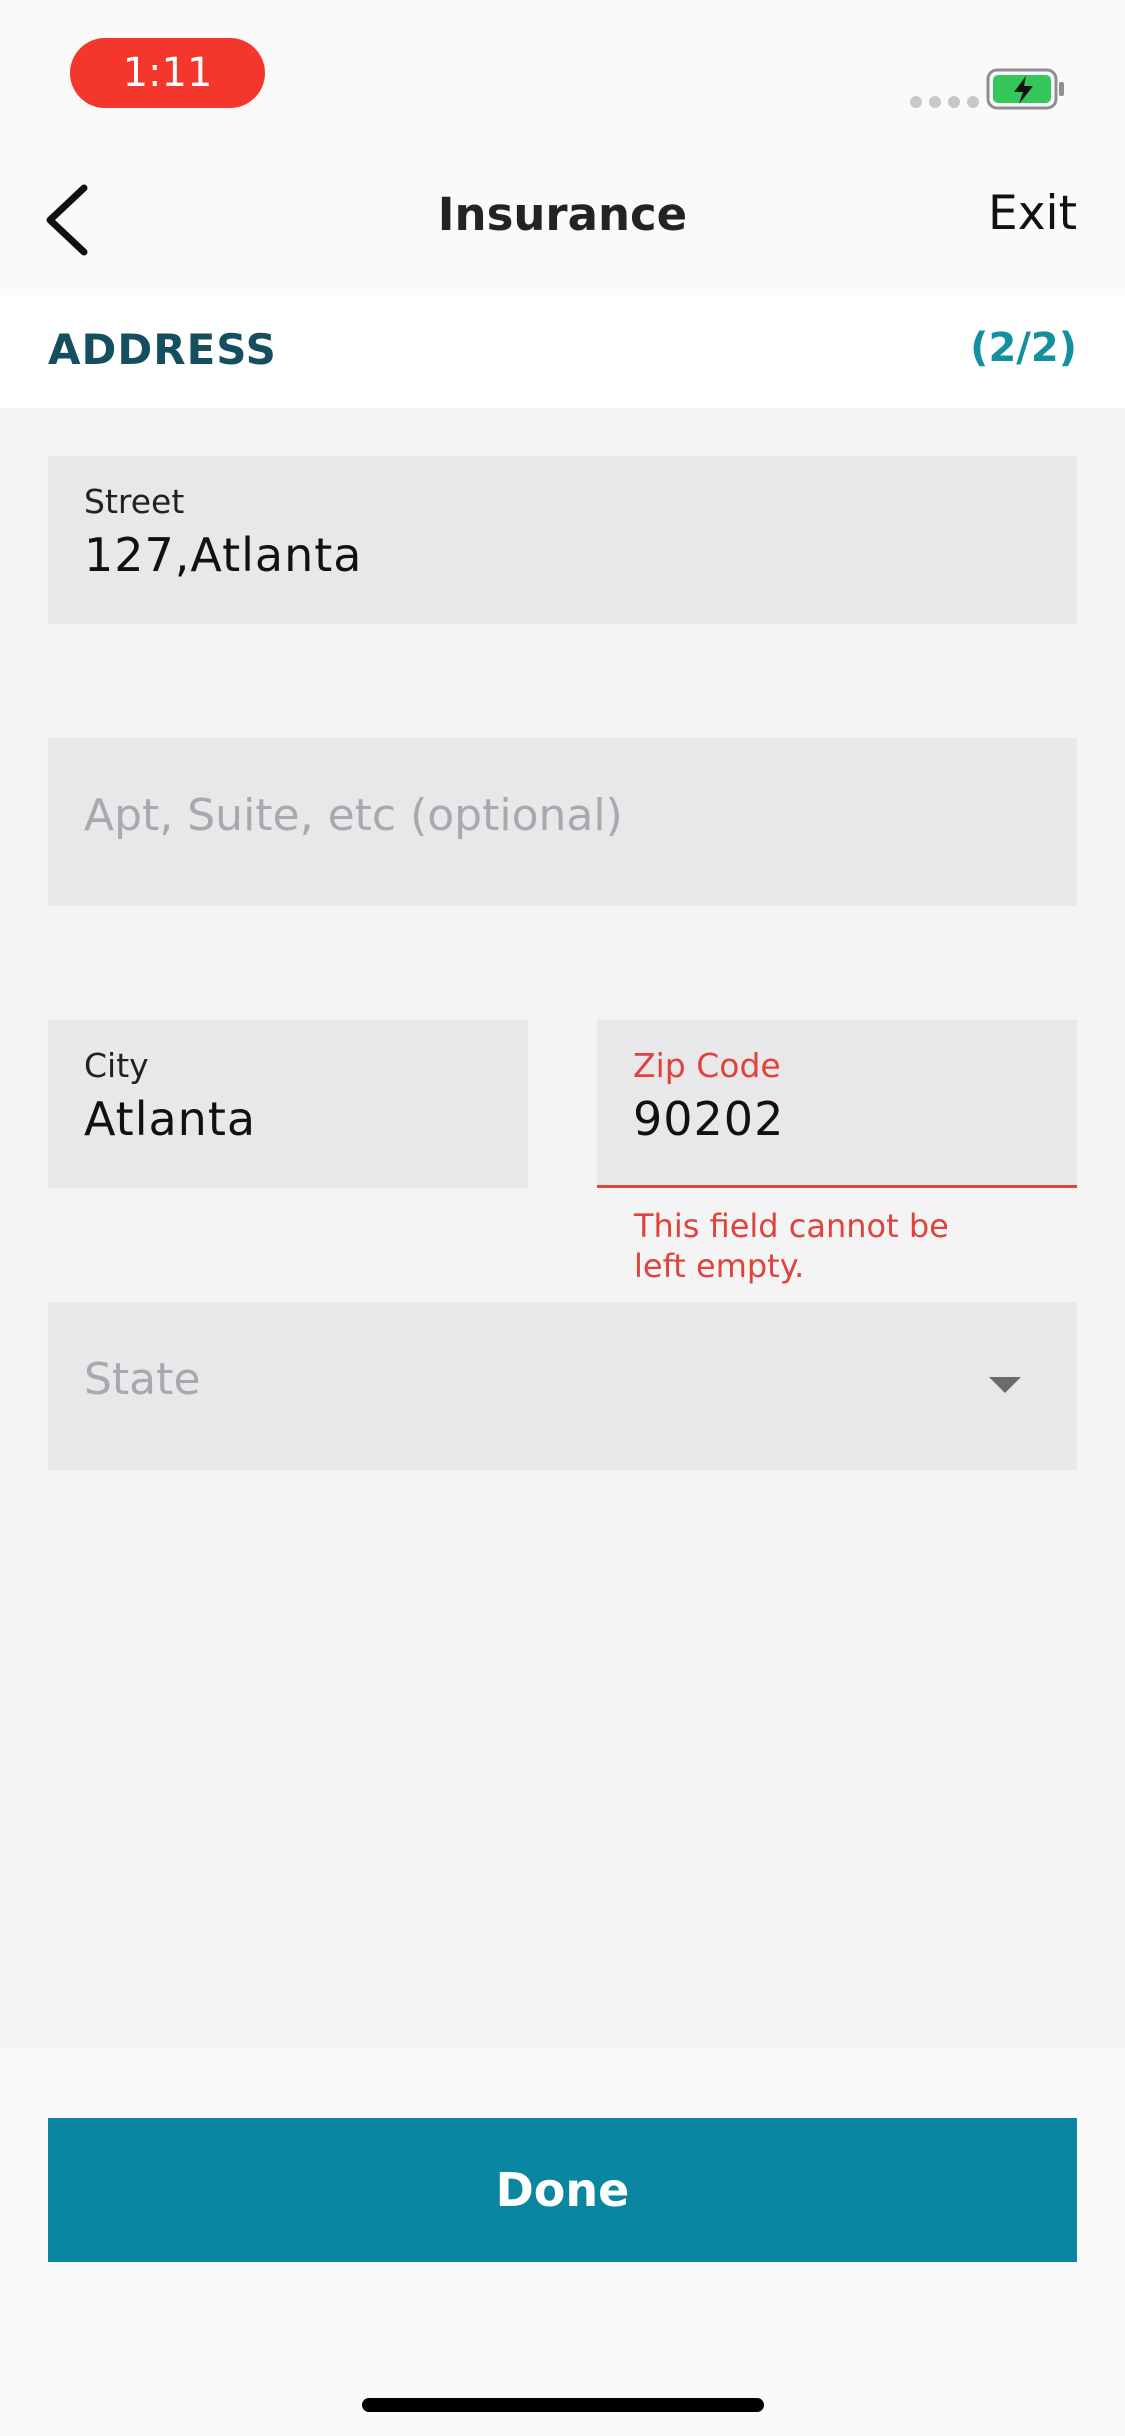  I want to click on section-header: ADDRESS (2/2), so click(562, 351).